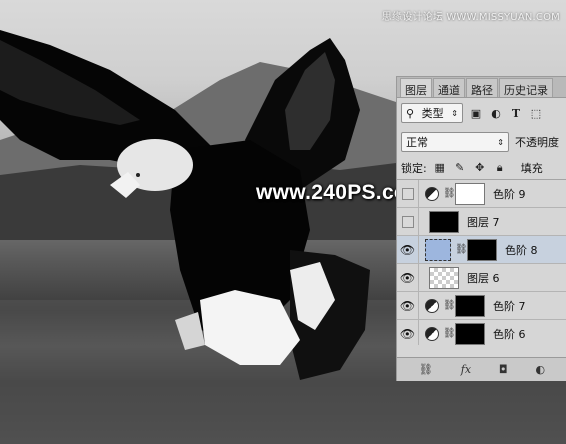  I want to click on type-filter-icon: T, so click(516, 113).